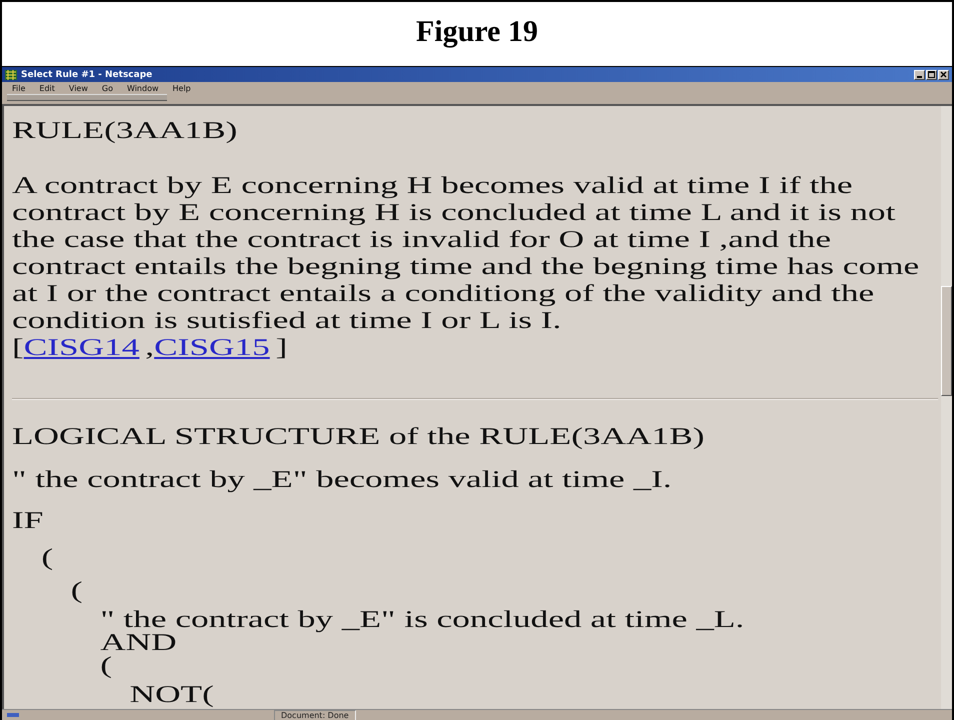 The image size is (954, 720). I want to click on menu-item: Help, so click(181, 88).